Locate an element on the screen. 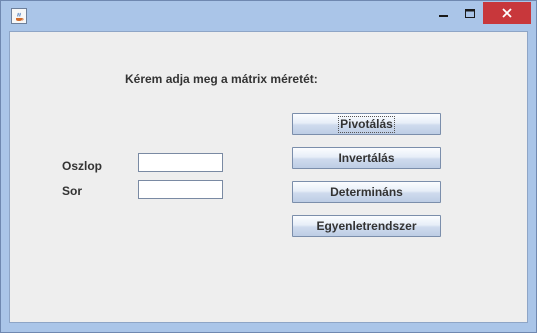 This screenshot has width=537, height=333. sor-input is located at coordinates (180, 189).